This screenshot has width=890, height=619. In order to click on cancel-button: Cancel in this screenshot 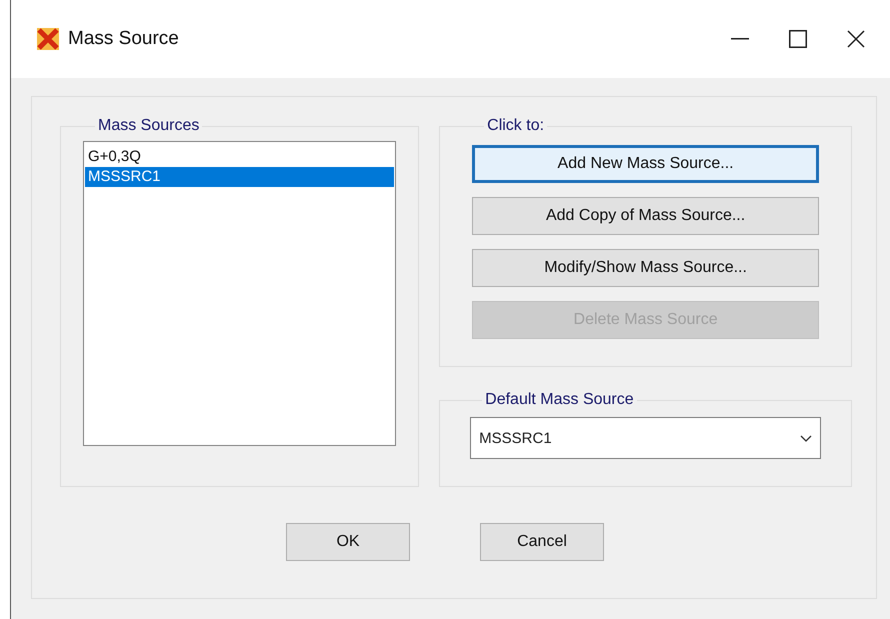, I will do `click(542, 542)`.